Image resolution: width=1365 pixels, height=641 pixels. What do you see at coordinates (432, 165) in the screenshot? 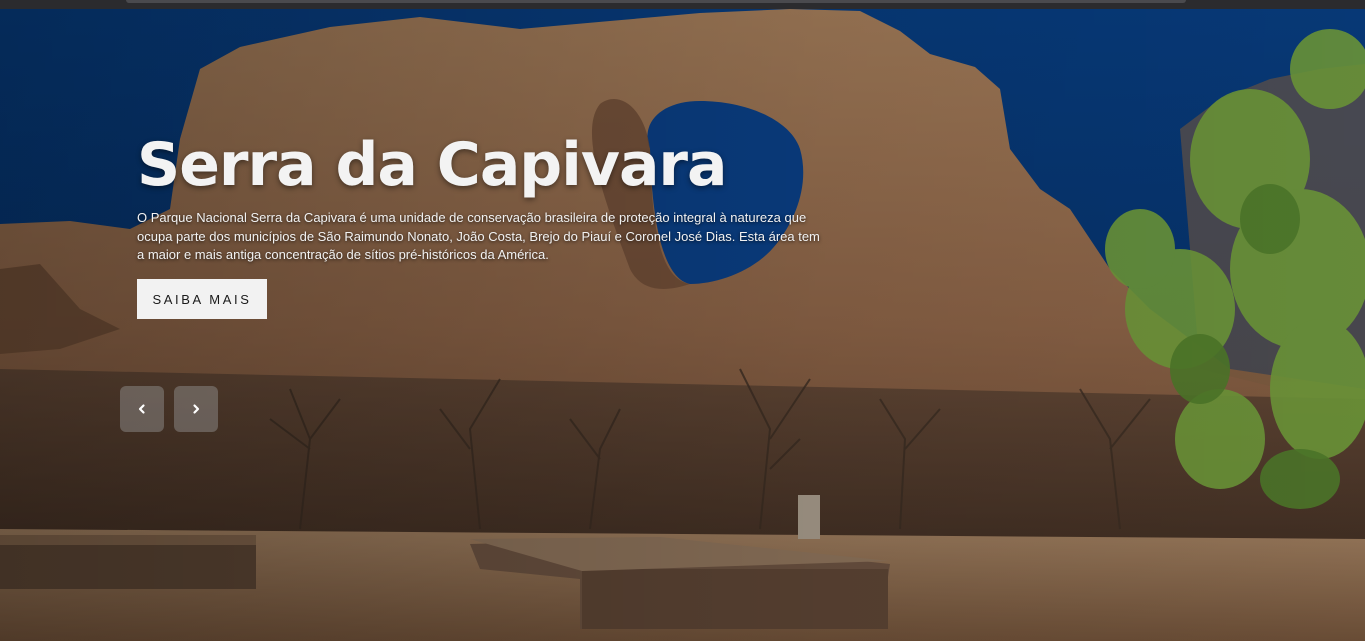
I see `hero-title: Serra da Capivara` at bounding box center [432, 165].